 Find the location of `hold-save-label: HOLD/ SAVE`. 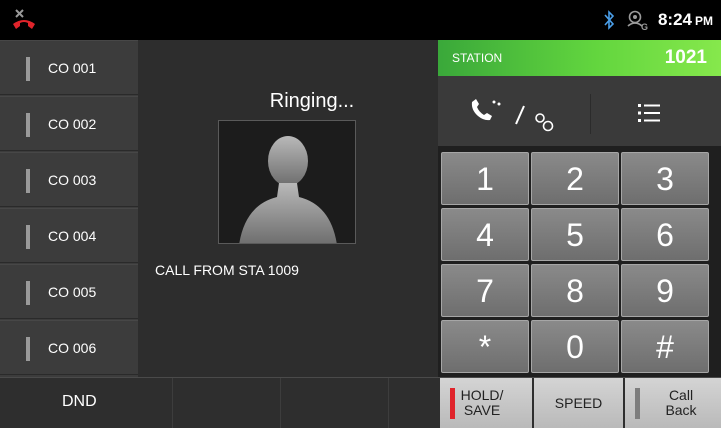

hold-save-label: HOLD/ SAVE is located at coordinates (482, 403).